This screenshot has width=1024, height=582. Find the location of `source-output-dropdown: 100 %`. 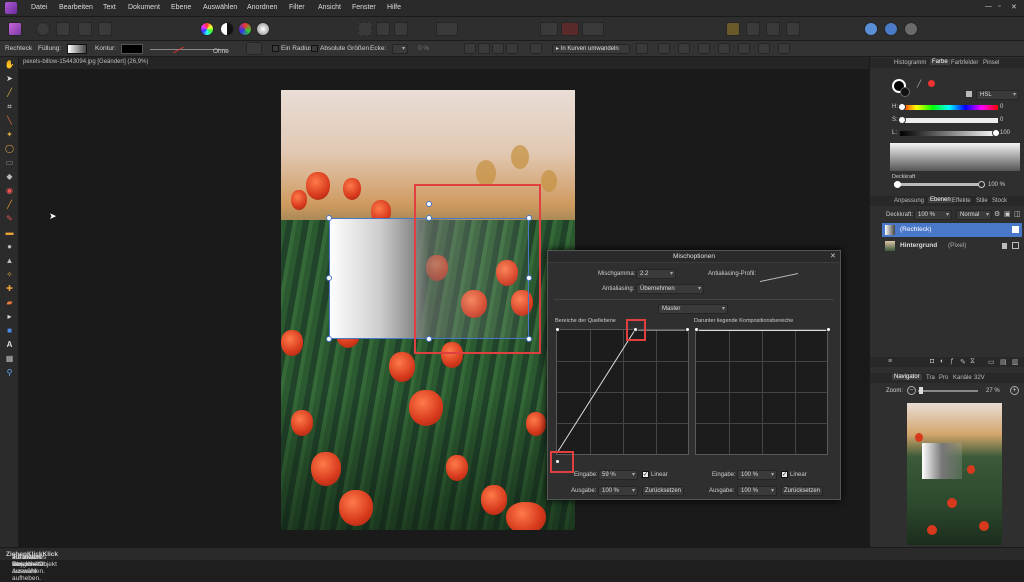

source-output-dropdown: 100 % is located at coordinates (618, 491).